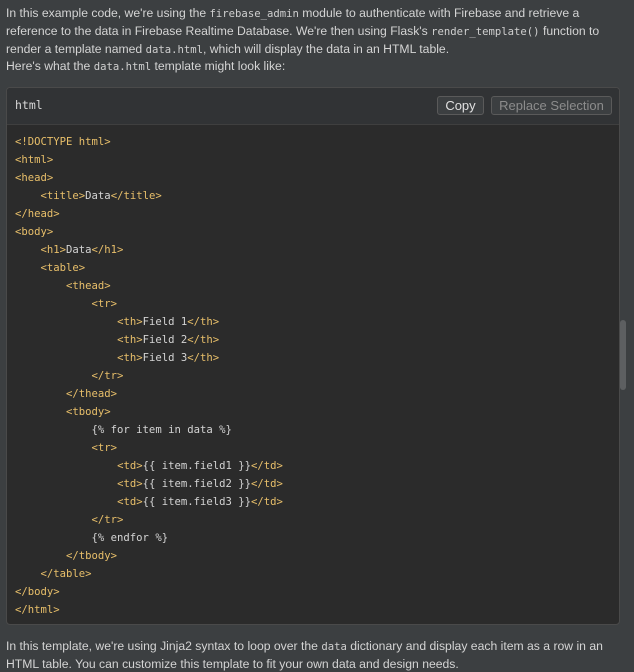  What do you see at coordinates (107, 250) in the screenshot?
I see `code-tag: </h1>` at bounding box center [107, 250].